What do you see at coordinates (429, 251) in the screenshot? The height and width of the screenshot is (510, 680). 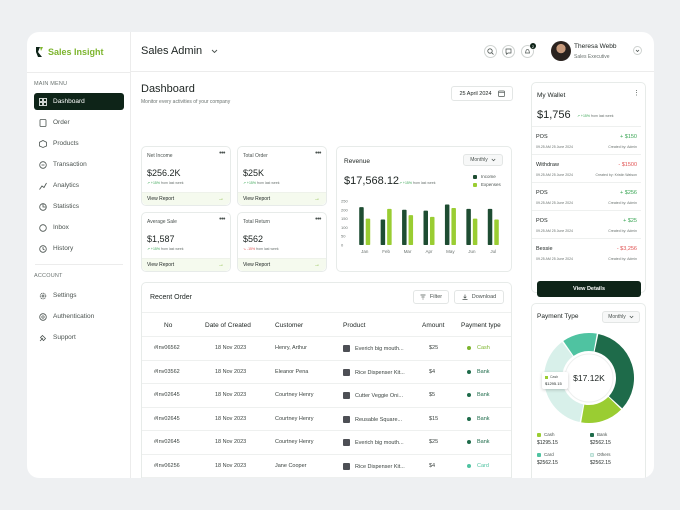 I see `x-tick-label: Apr` at bounding box center [429, 251].